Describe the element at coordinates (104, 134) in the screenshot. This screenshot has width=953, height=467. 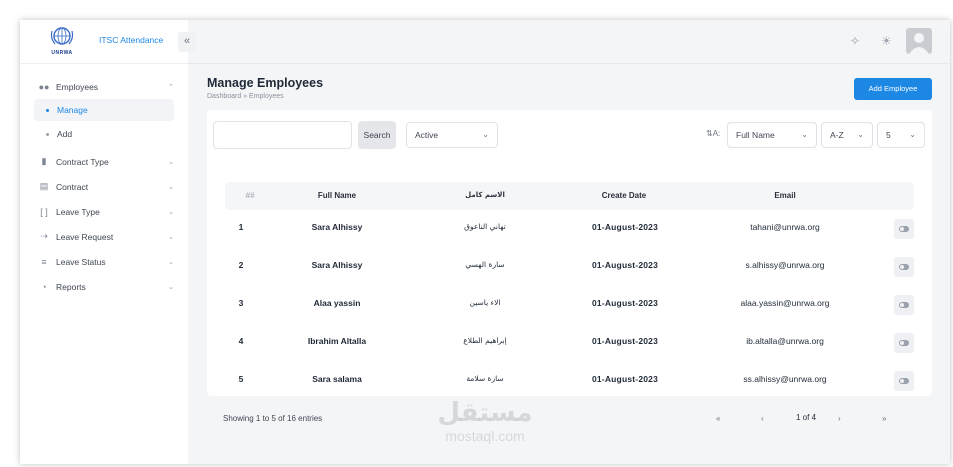
I see `sidebar-subitem-add: Add` at that location.